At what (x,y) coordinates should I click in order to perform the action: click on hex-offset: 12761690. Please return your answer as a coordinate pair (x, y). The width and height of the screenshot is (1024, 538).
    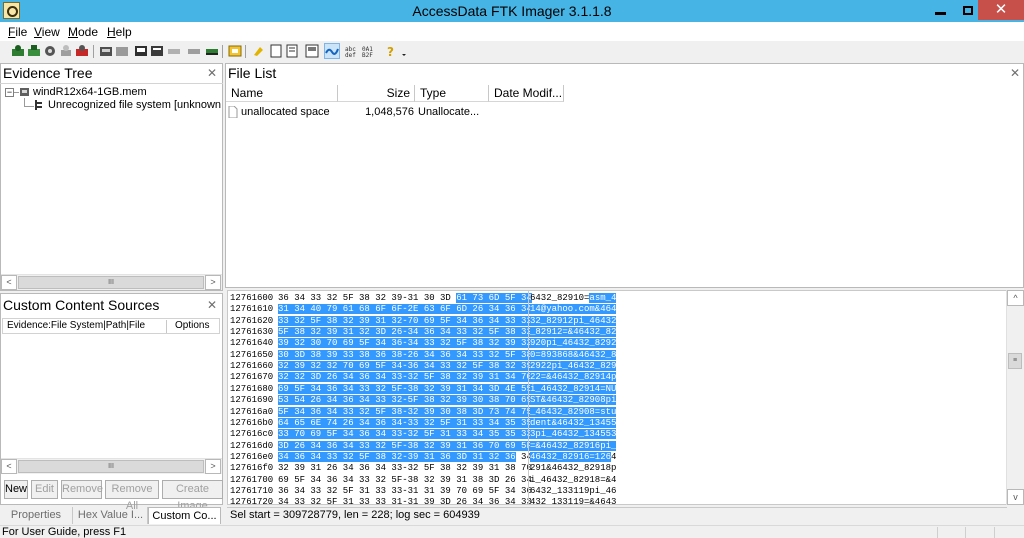
    Looking at the image, I should click on (252, 400).